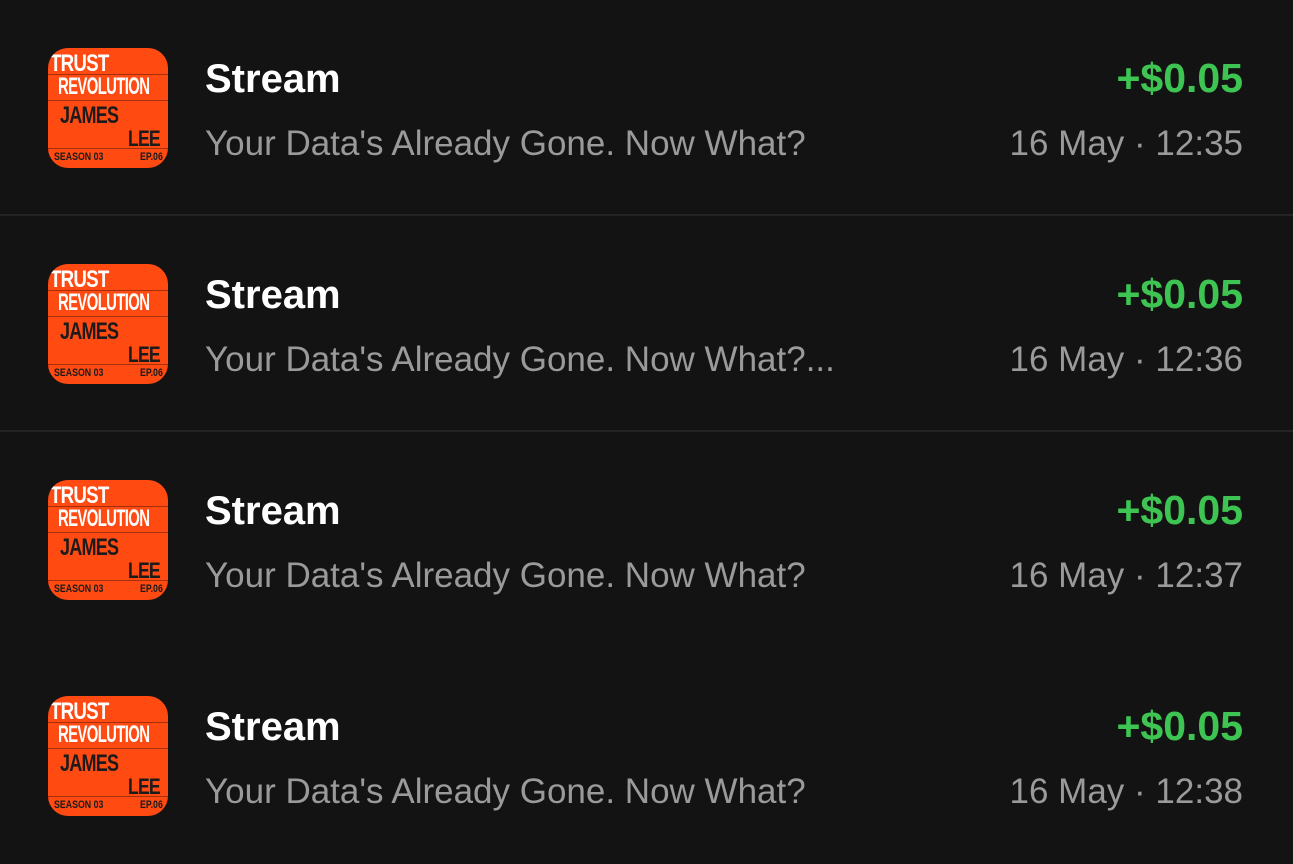 The width and height of the screenshot is (1293, 864). I want to click on transaction-datetime: 16 May · 12:36, so click(1126, 359).